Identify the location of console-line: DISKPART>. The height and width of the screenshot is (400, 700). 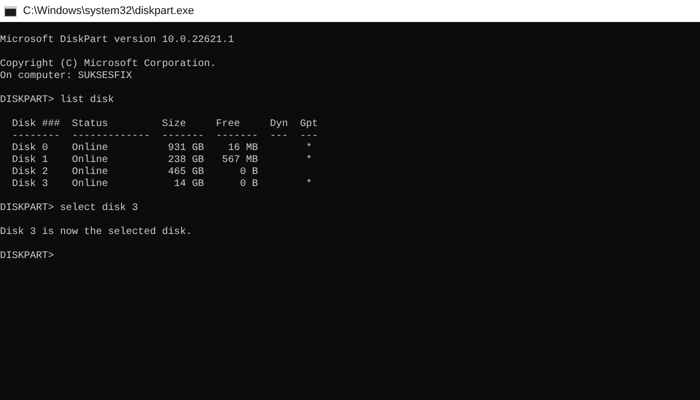
(28, 257).